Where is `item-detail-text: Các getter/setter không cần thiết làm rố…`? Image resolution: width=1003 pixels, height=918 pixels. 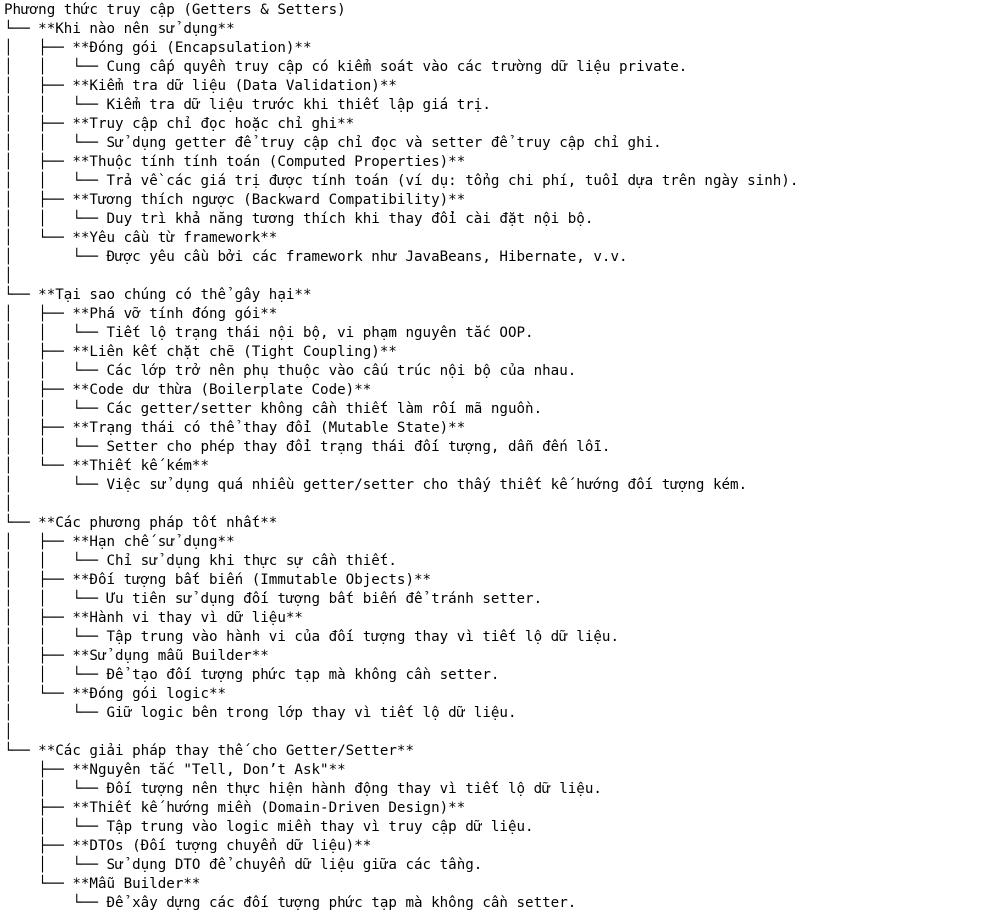
item-detail-text: Các getter/setter không cần thiết làm rố… is located at coordinates (324, 409).